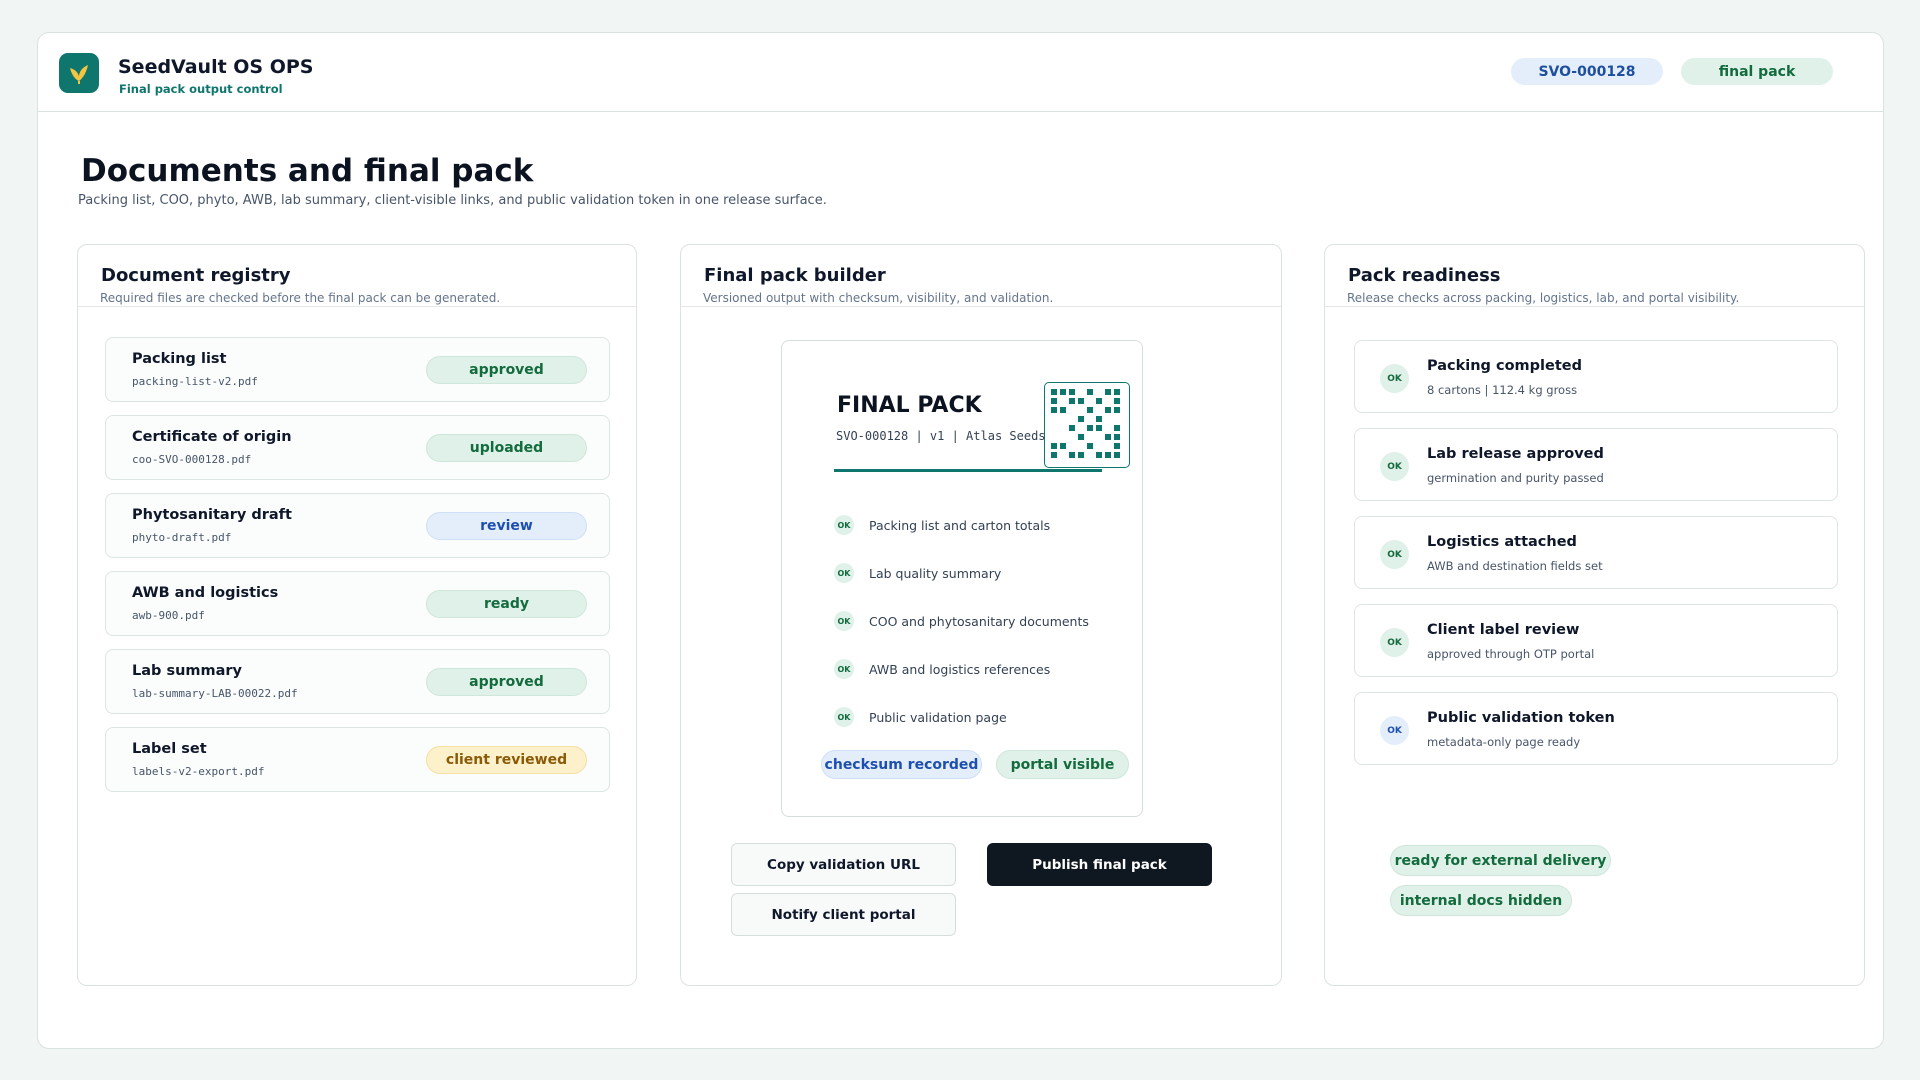  I want to click on internal-docs-state-badge: internal docs hidden, so click(1481, 900).